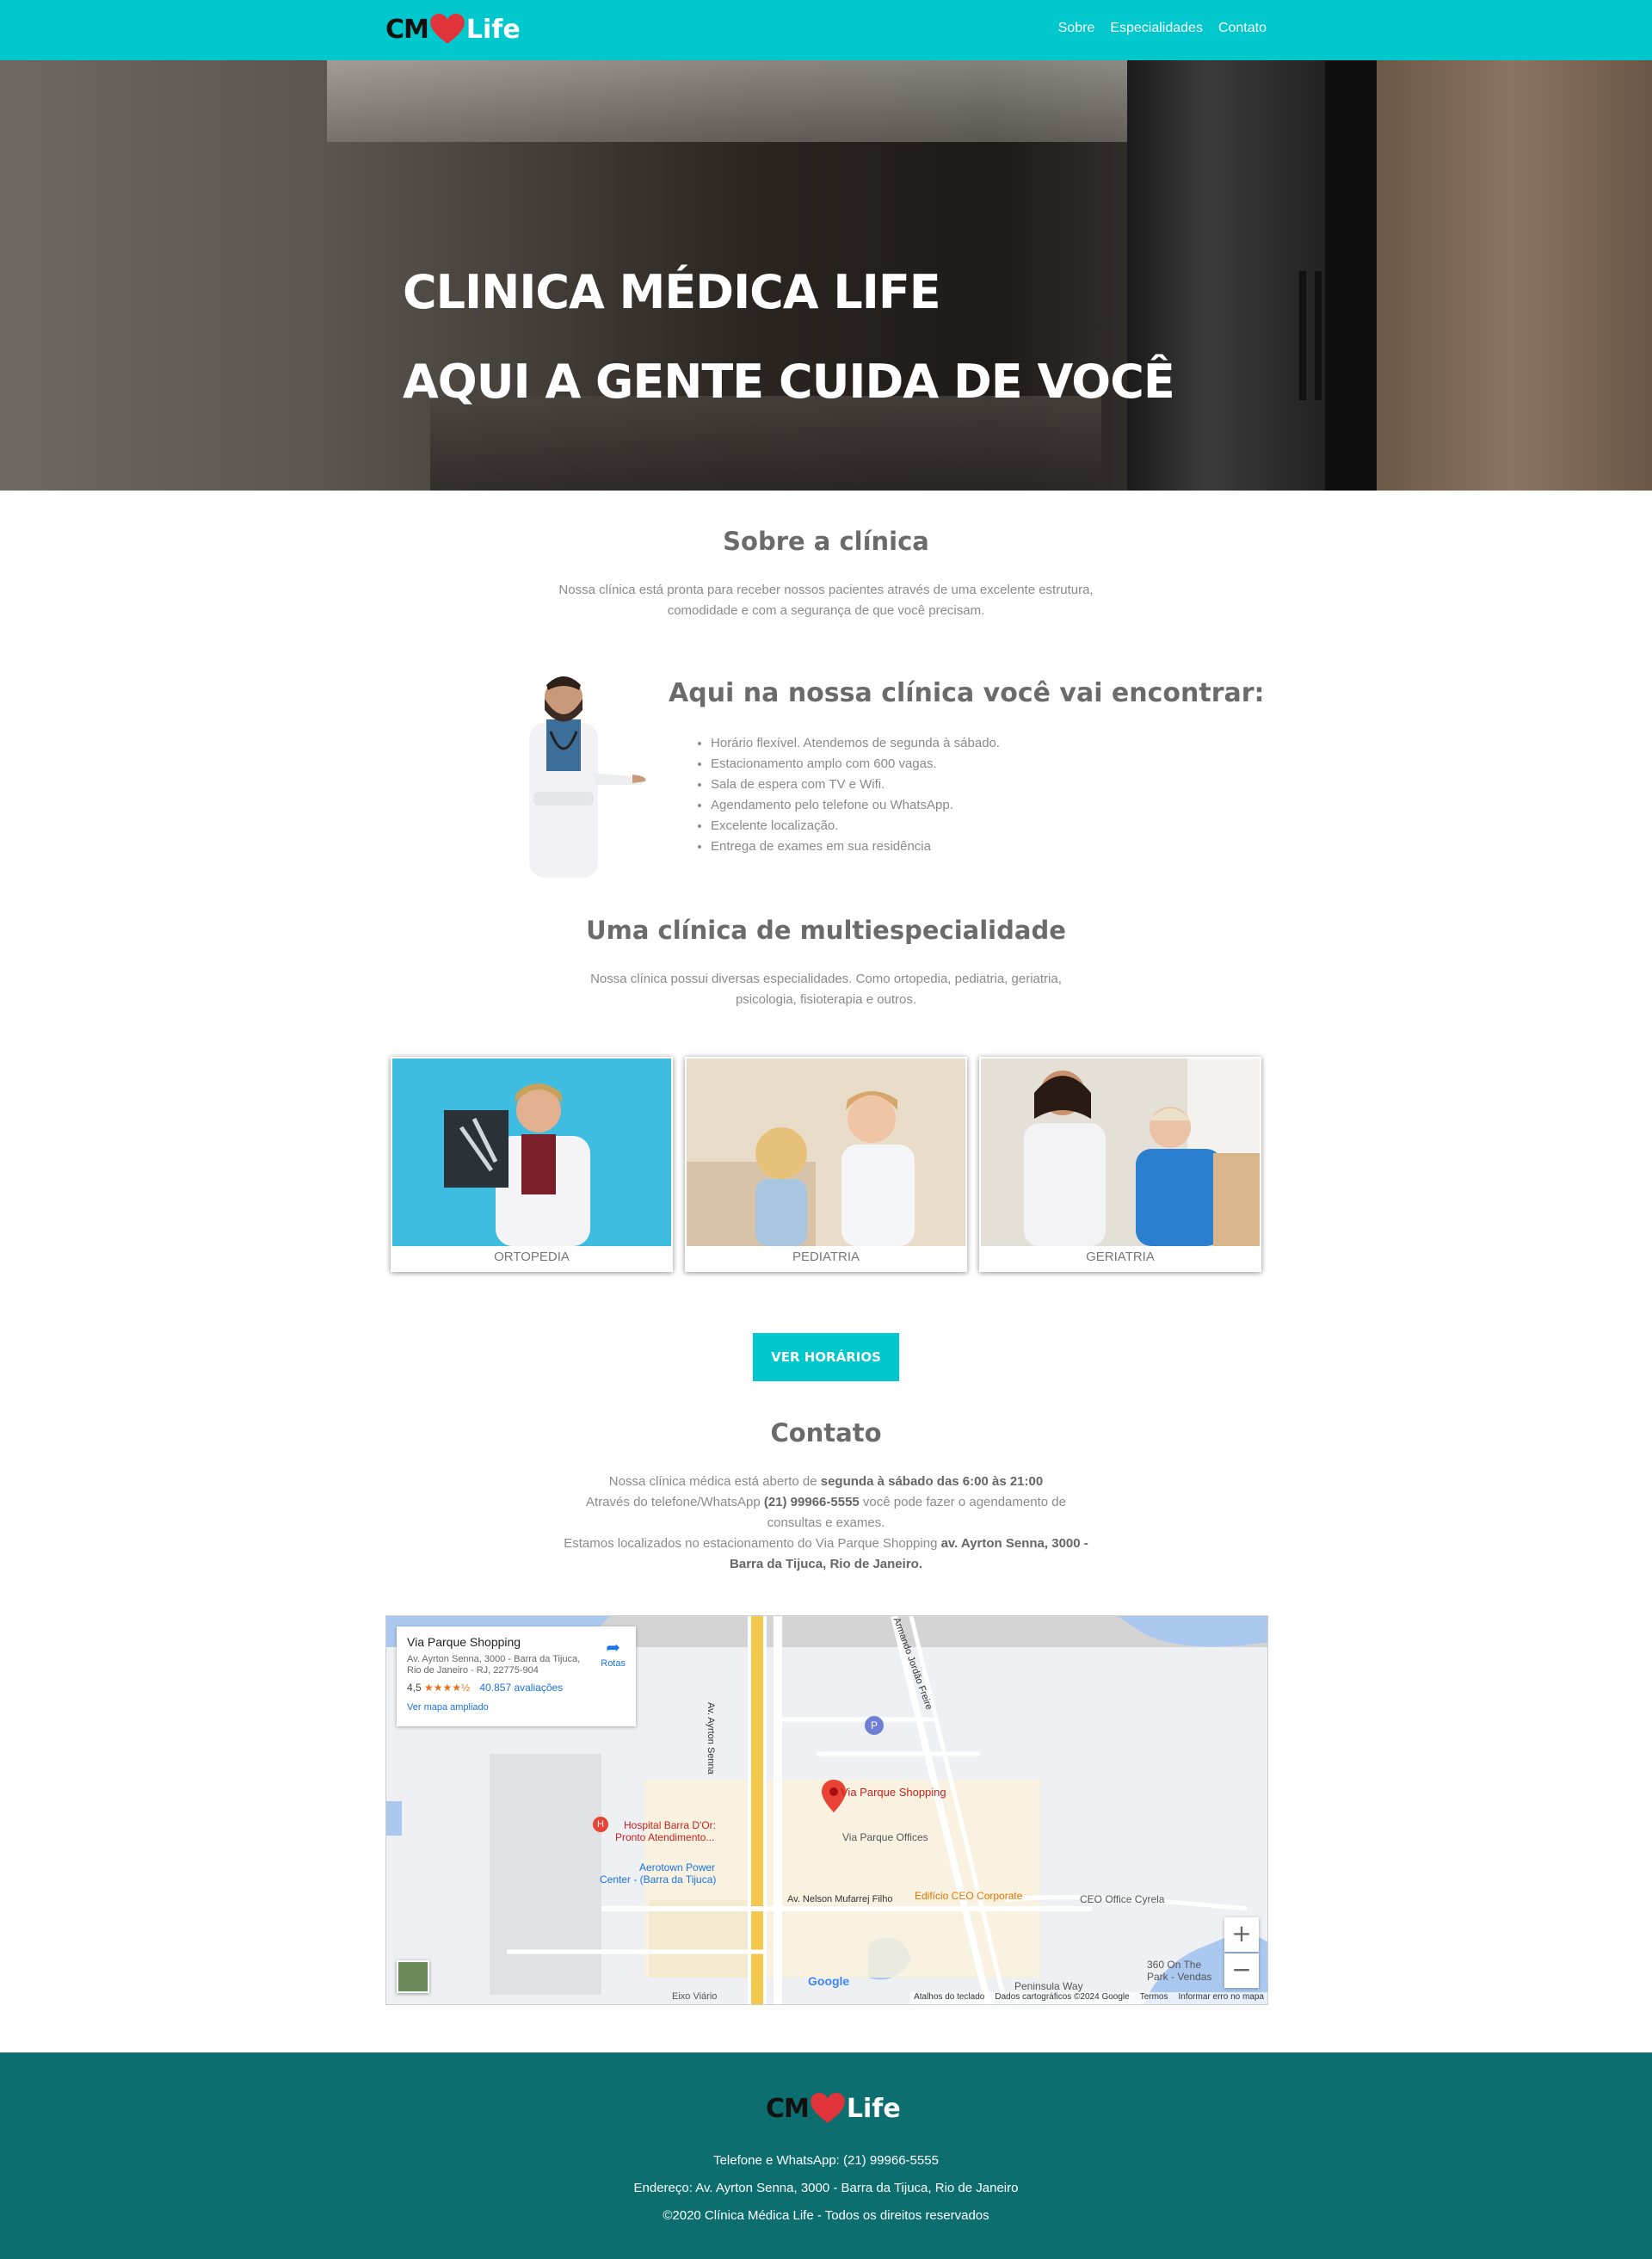 This screenshot has height=2259, width=1652. I want to click on map-label-aerotown-2: Center - (Barra da Tijuca), so click(658, 1879).